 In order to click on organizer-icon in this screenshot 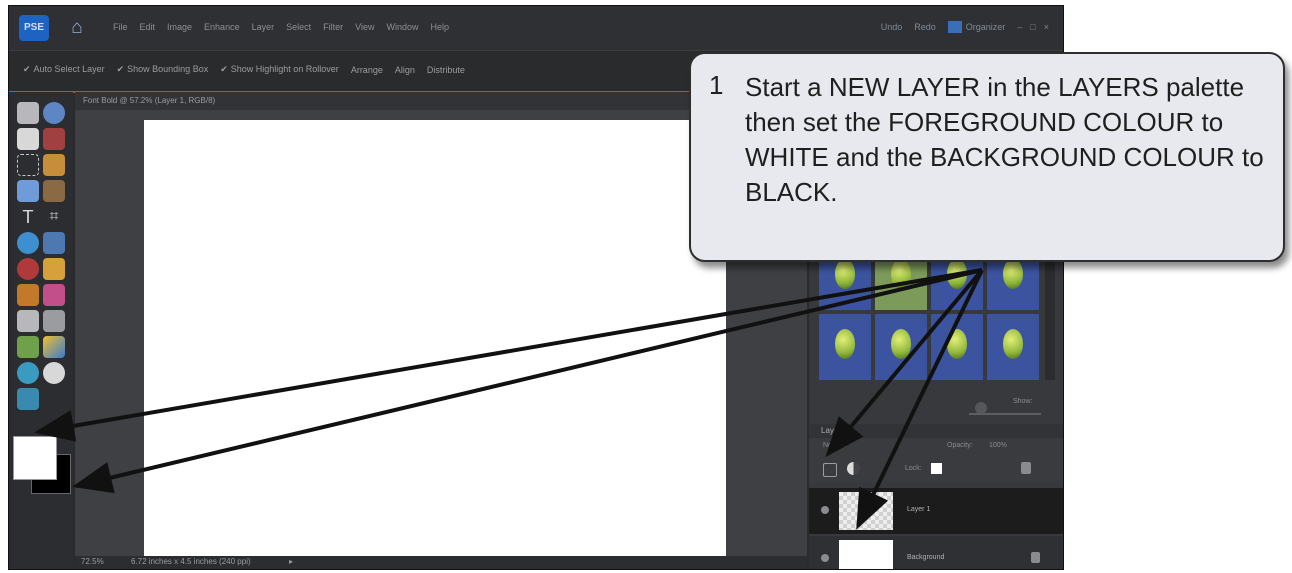, I will do `click(954, 27)`.